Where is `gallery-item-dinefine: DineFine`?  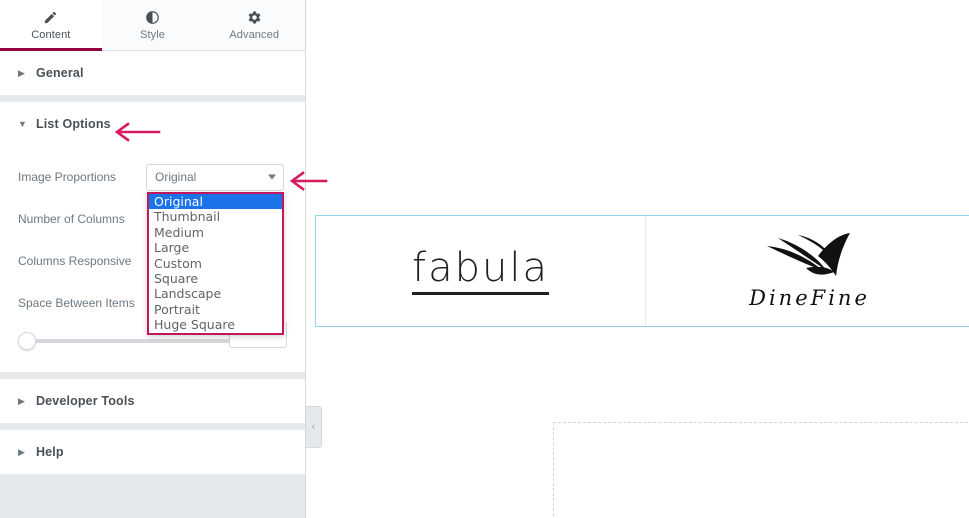 gallery-item-dinefine: DineFine is located at coordinates (807, 271).